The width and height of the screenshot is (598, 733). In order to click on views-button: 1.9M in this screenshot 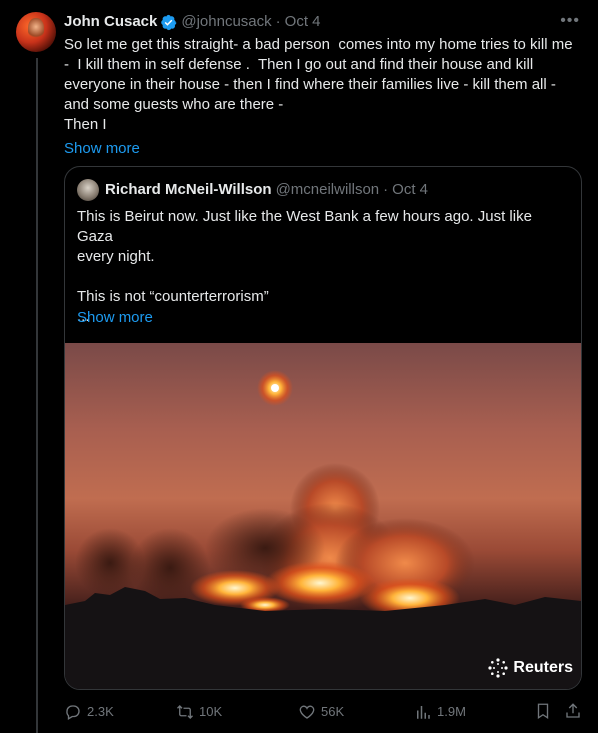, I will do `click(440, 712)`.